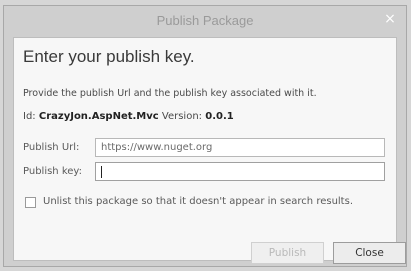 This screenshot has width=411, height=271. I want to click on title-bar: Publish Package ×, so click(205, 21).